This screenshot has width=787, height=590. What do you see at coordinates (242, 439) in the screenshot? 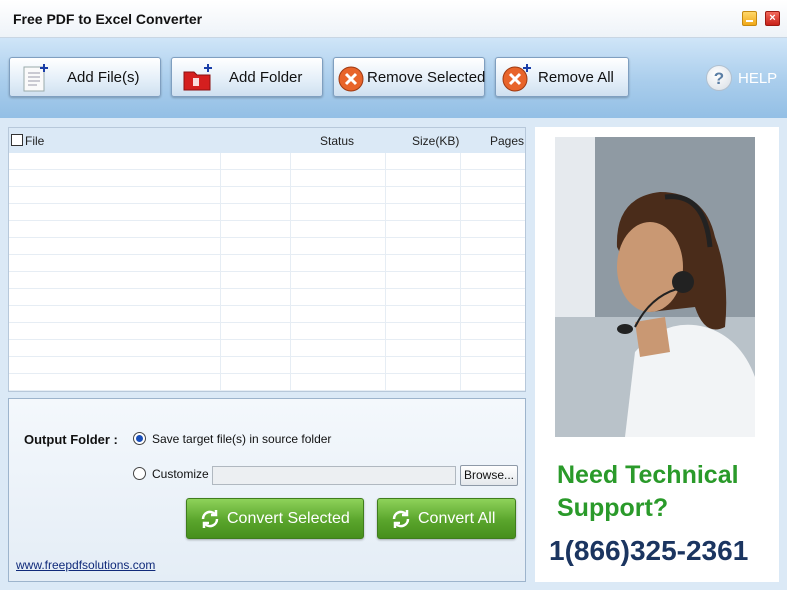
I see `source-folder-label: Save target file(s) in source folder` at bounding box center [242, 439].